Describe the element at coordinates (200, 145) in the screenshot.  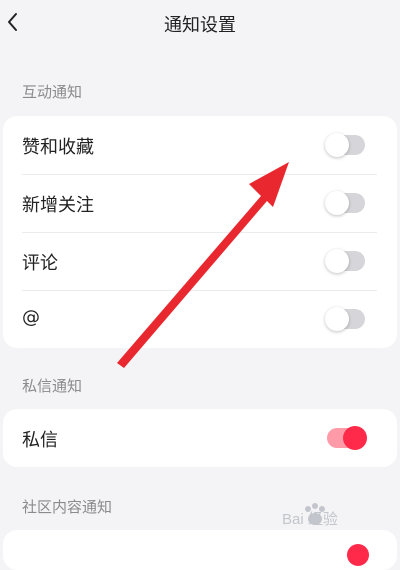
I see `setting-row-likes-favorites: 赞和收藏` at that location.